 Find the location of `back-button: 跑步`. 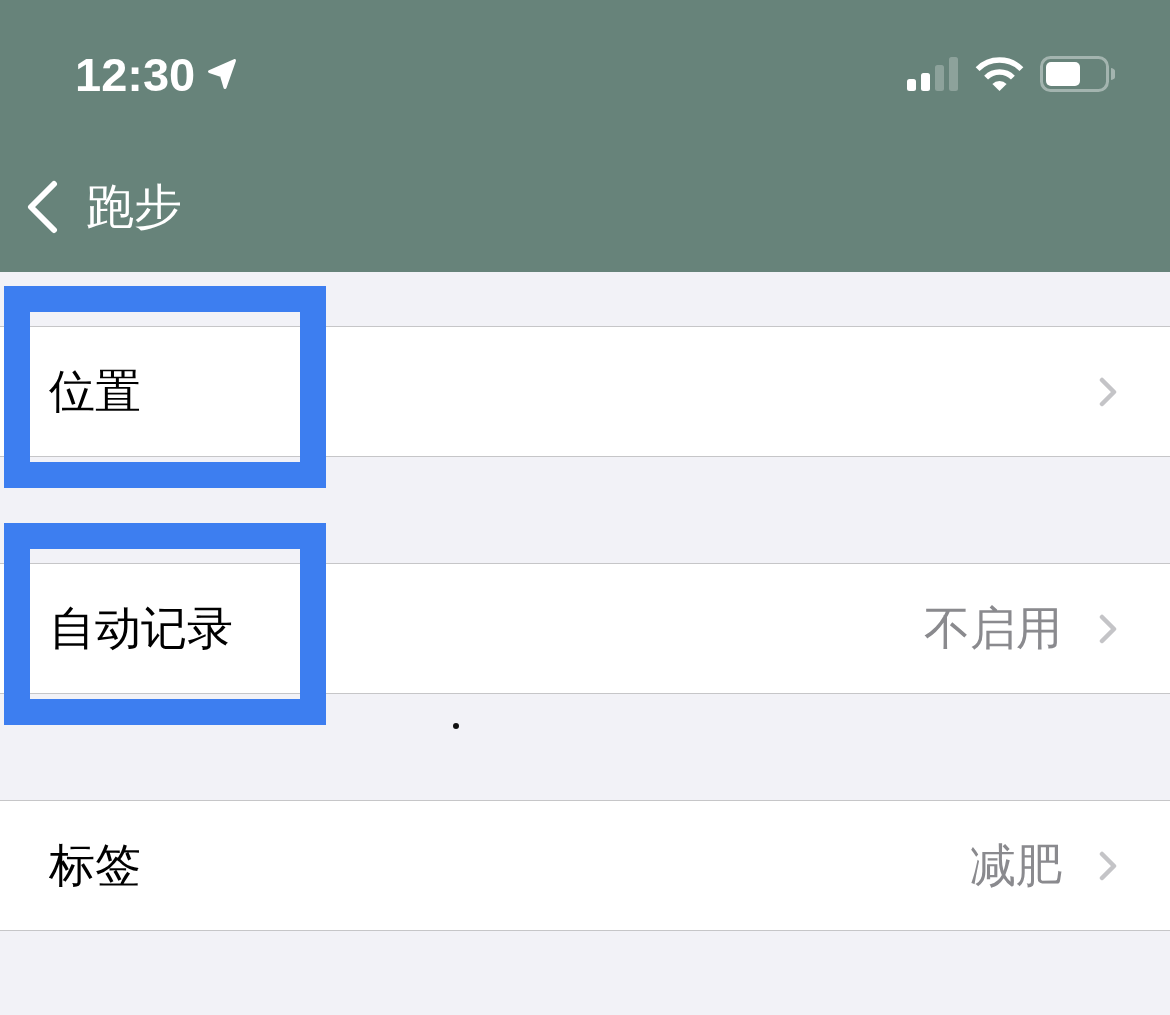

back-button: 跑步 is located at coordinates (94, 207).